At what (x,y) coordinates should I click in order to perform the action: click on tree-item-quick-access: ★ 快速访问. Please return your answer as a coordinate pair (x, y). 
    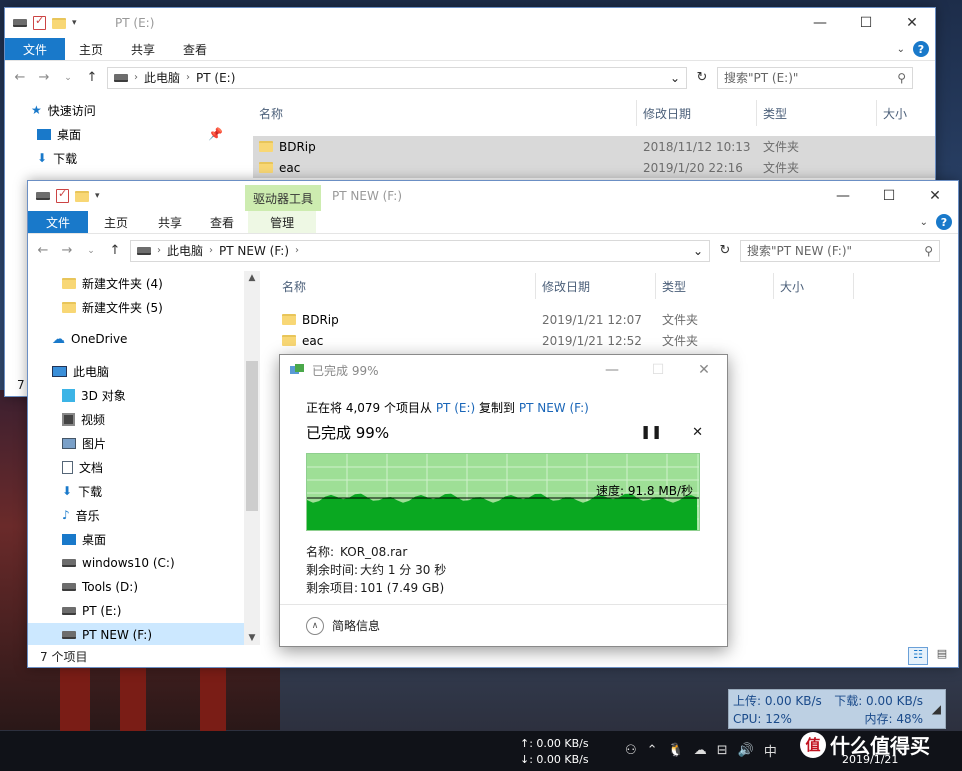
    Looking at the image, I should click on (120, 110).